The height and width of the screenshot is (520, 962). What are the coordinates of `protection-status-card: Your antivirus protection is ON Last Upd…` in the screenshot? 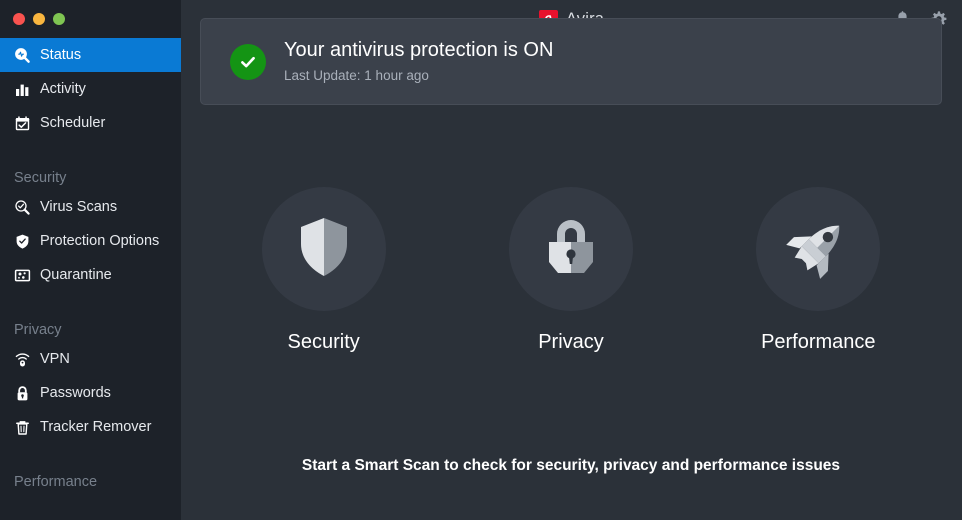 It's located at (571, 61).